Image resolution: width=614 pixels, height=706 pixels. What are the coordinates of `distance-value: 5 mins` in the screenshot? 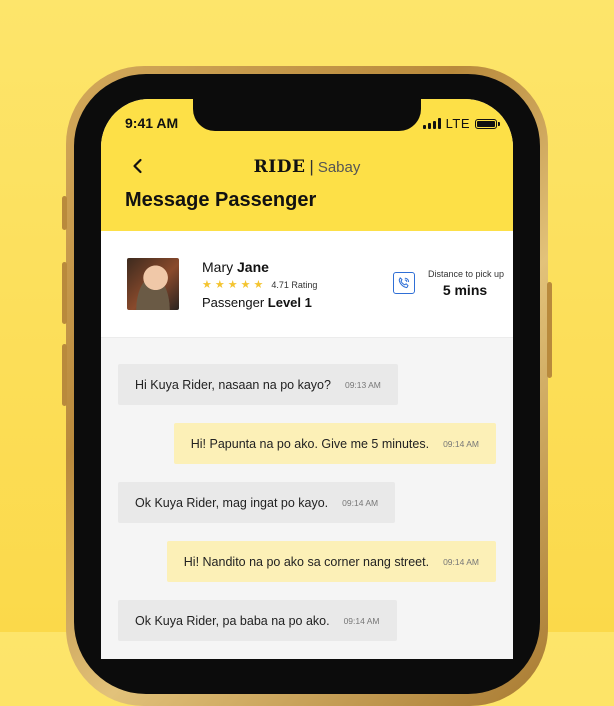 It's located at (465, 290).